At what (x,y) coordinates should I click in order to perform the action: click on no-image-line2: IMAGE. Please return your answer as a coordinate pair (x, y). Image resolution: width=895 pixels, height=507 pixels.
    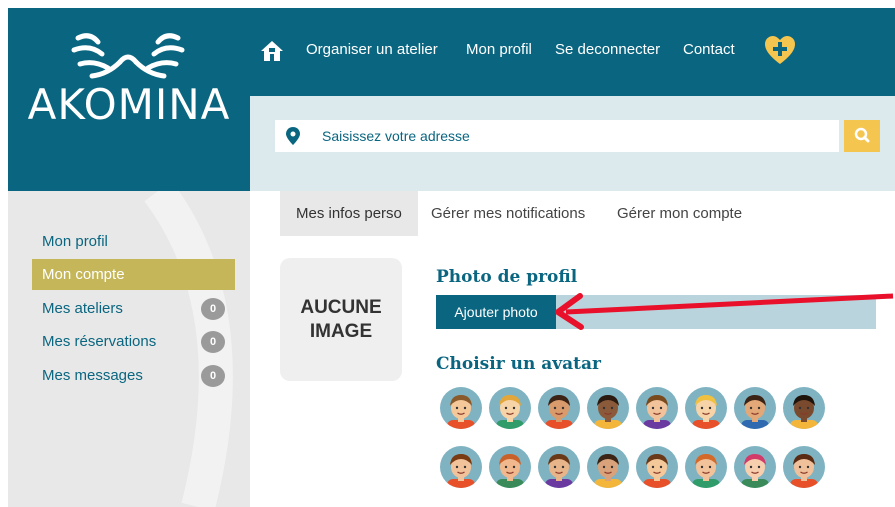
    Looking at the image, I should click on (341, 331).